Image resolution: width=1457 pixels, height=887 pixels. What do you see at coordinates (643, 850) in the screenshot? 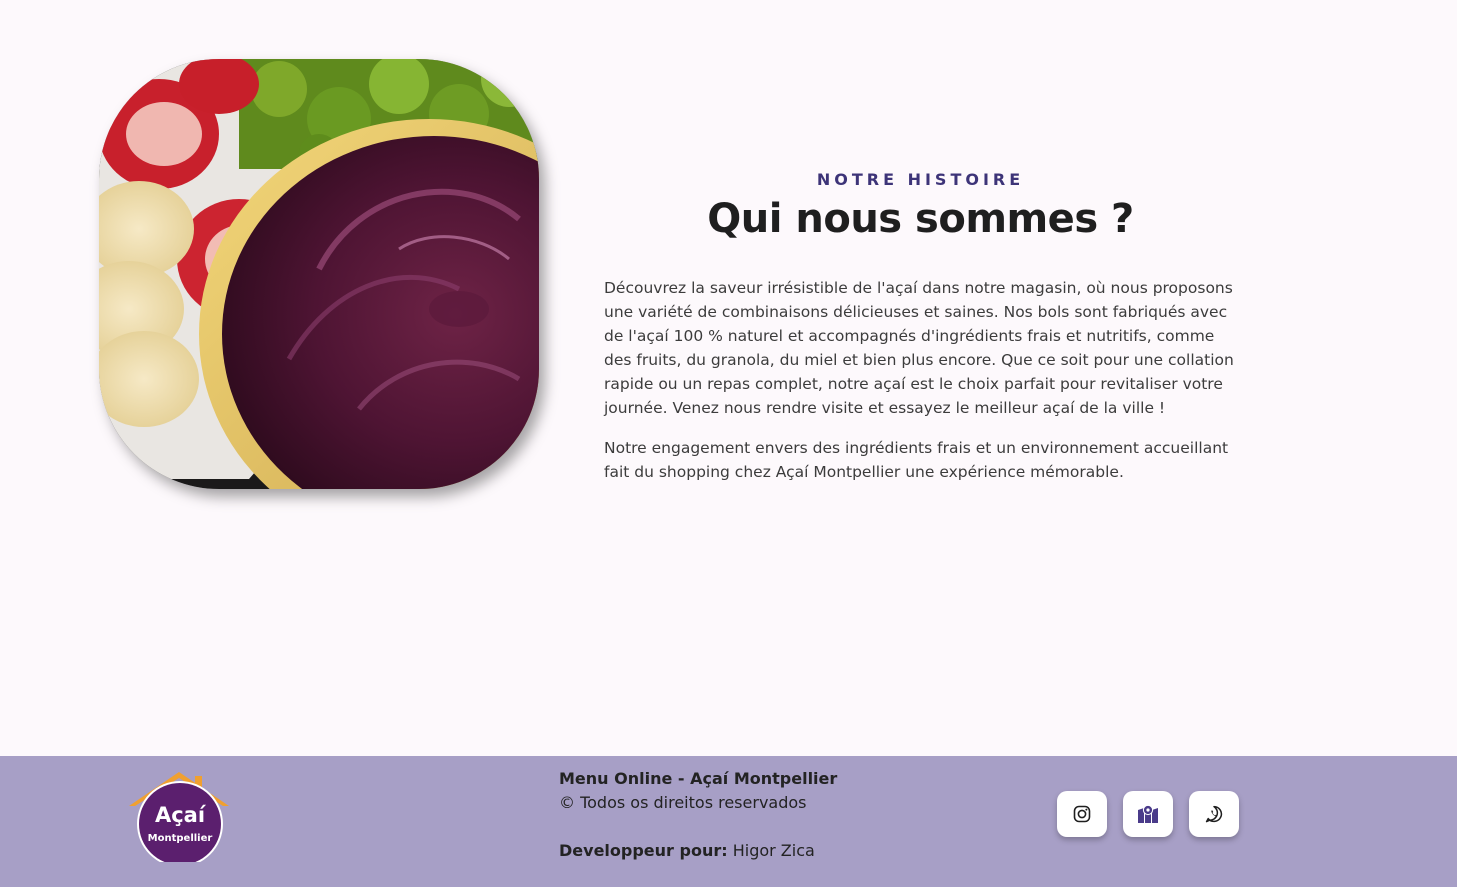
I see `developer-label: Developpeur pour:` at bounding box center [643, 850].